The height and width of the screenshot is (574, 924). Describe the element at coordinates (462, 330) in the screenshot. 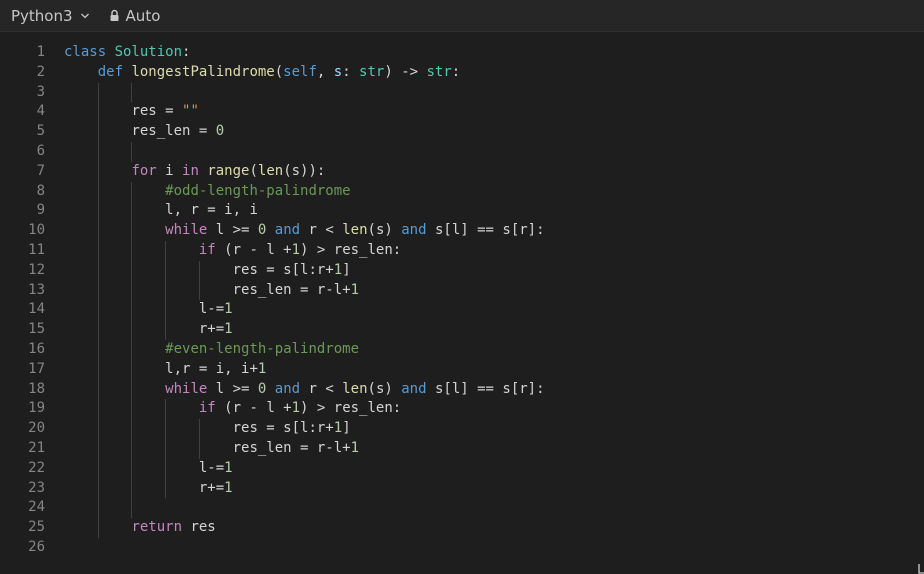

I see `code-line: 15 r+=1` at that location.